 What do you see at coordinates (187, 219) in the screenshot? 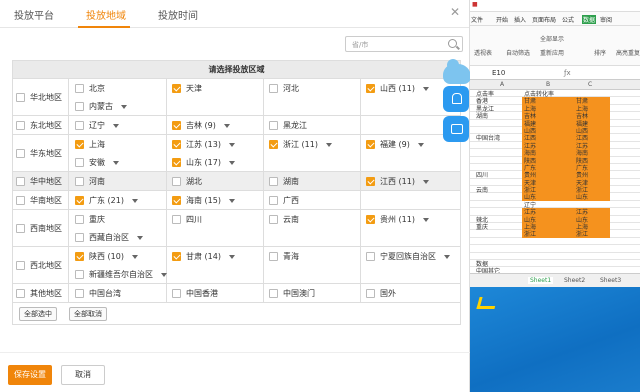
I see `province-item: 四川` at bounding box center [187, 219].